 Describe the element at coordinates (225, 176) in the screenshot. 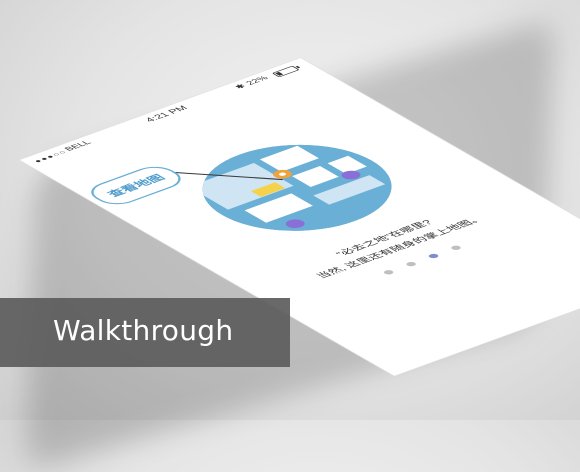

I see `callout-pointer` at that location.